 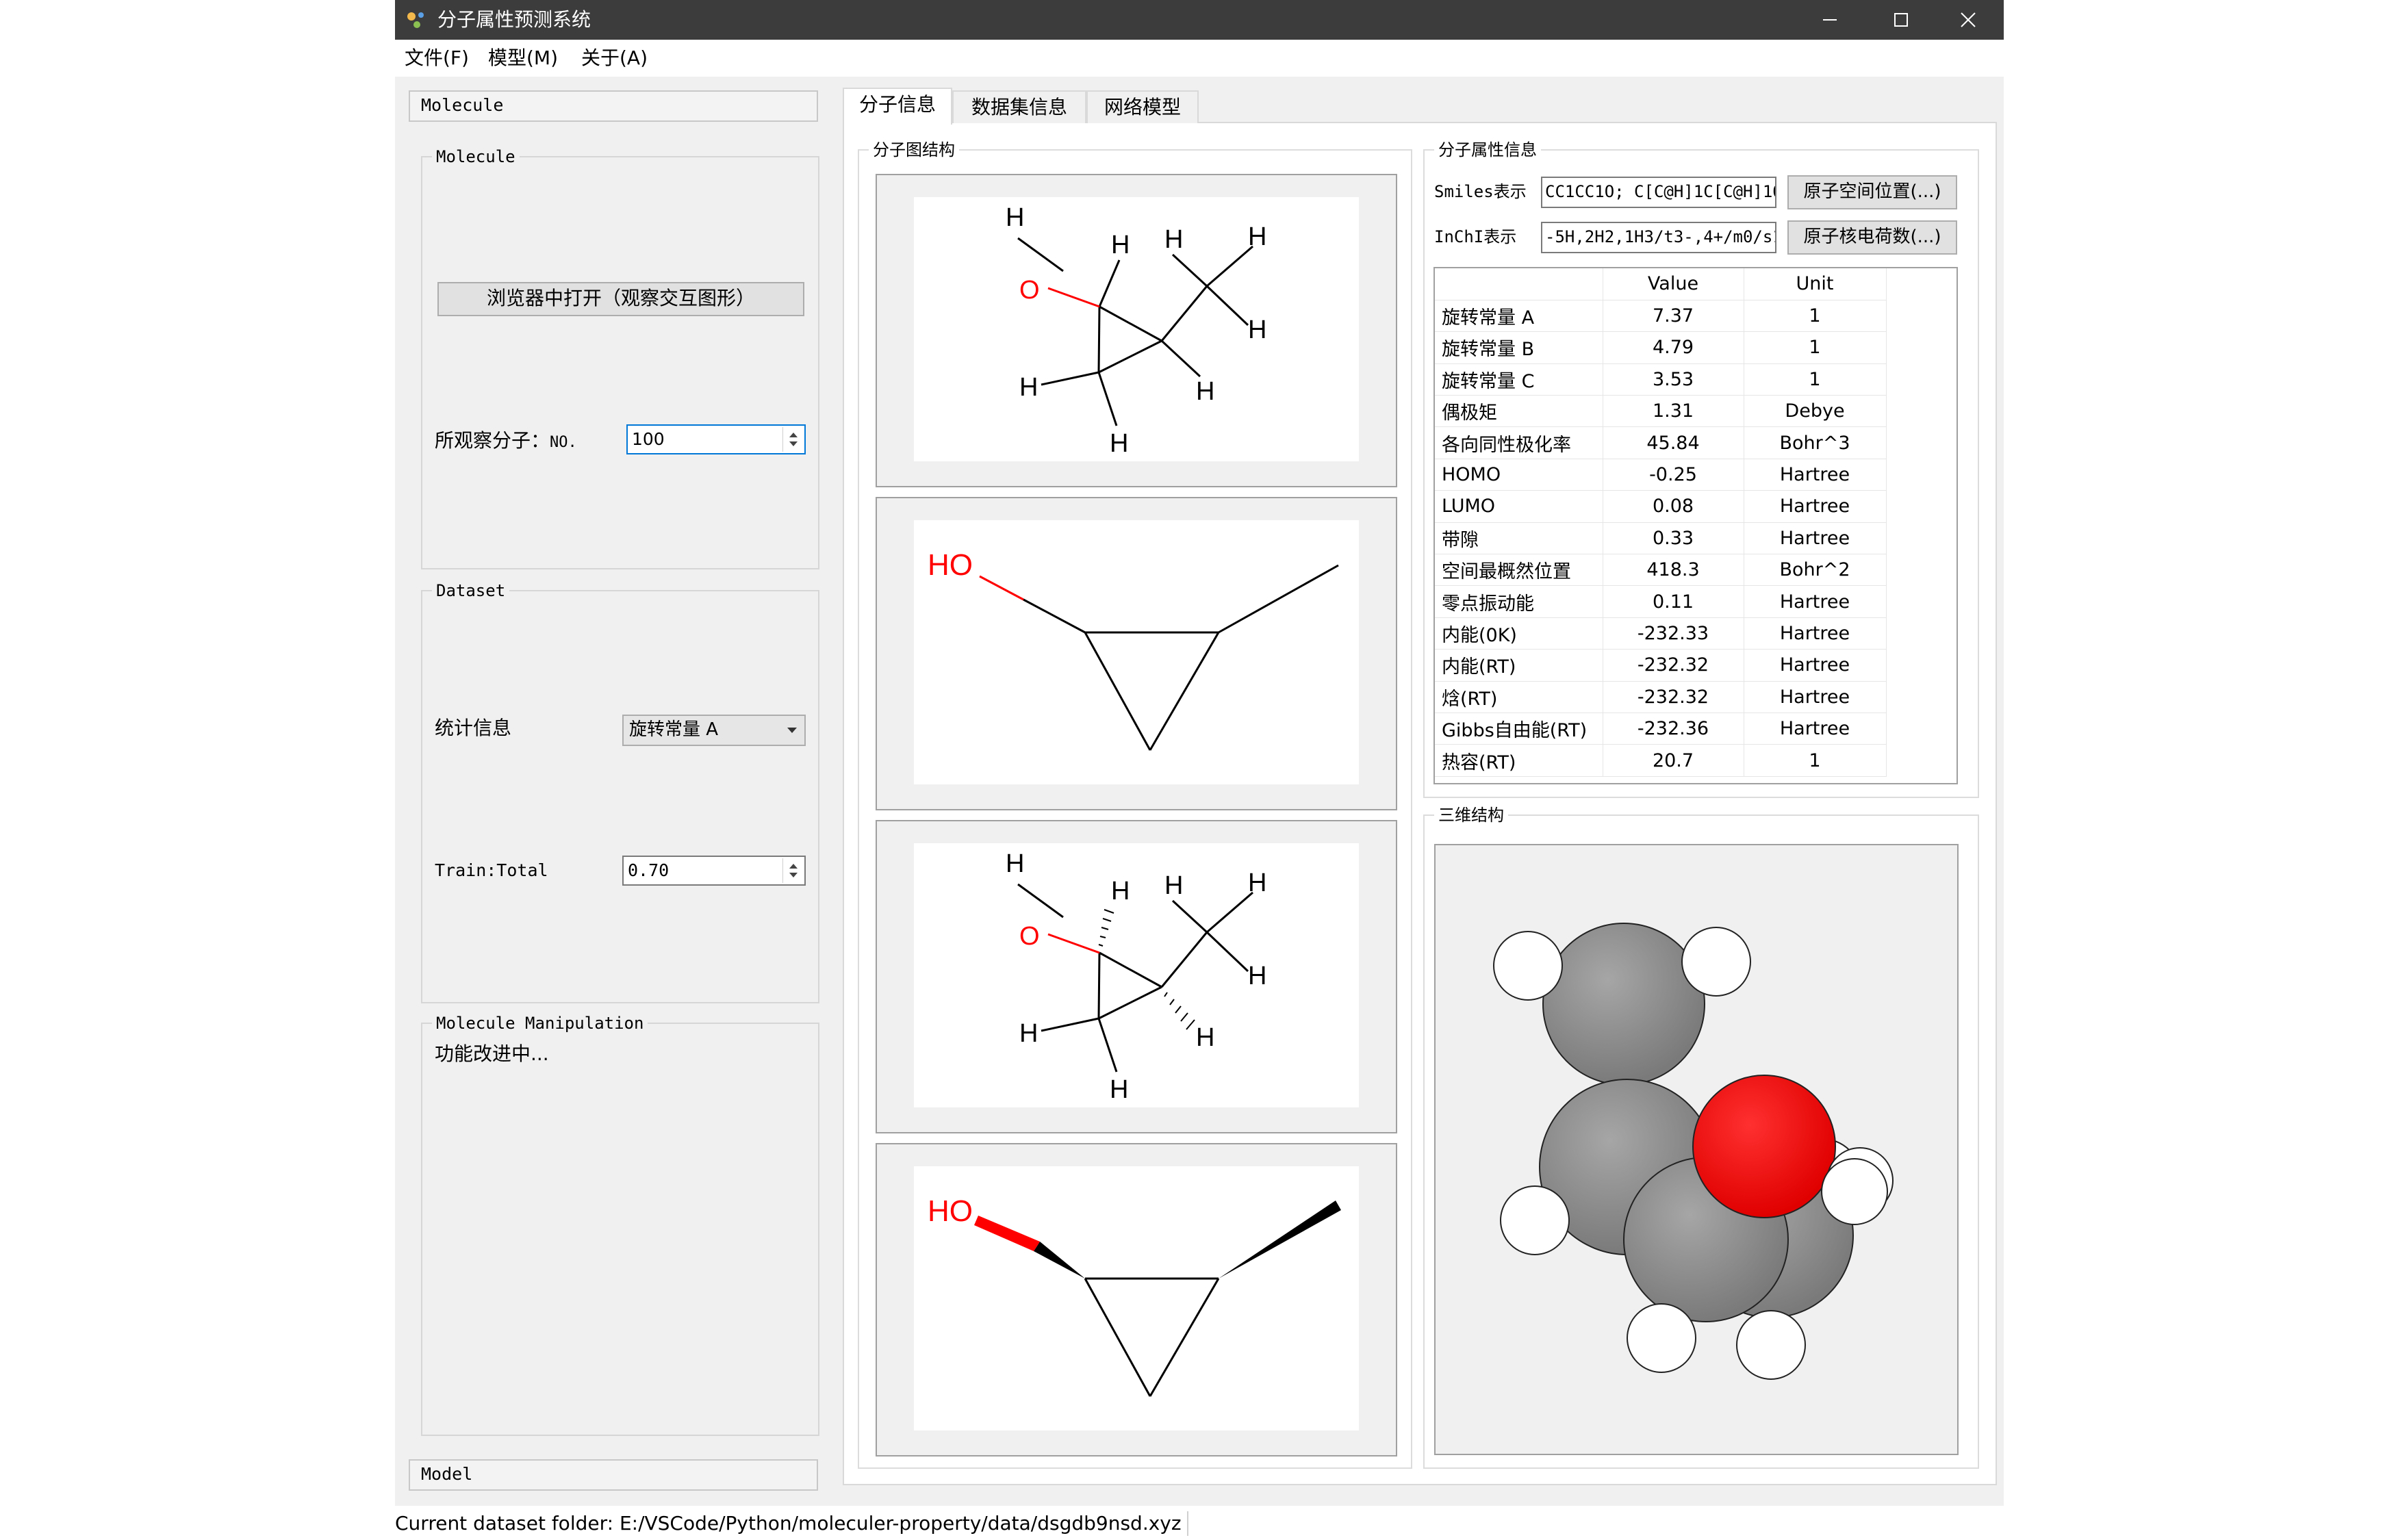 What do you see at coordinates (1519, 760) in the screenshot?
I see `row-name-cell: 热容(RT)` at bounding box center [1519, 760].